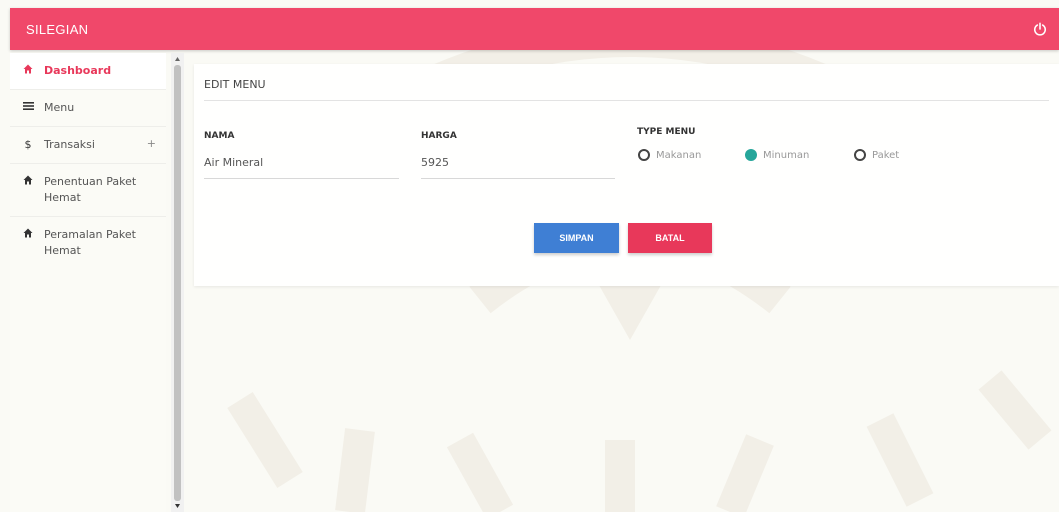 The width and height of the screenshot is (1059, 512). Describe the element at coordinates (151, 143) in the screenshot. I see `expand-icon: +` at that location.